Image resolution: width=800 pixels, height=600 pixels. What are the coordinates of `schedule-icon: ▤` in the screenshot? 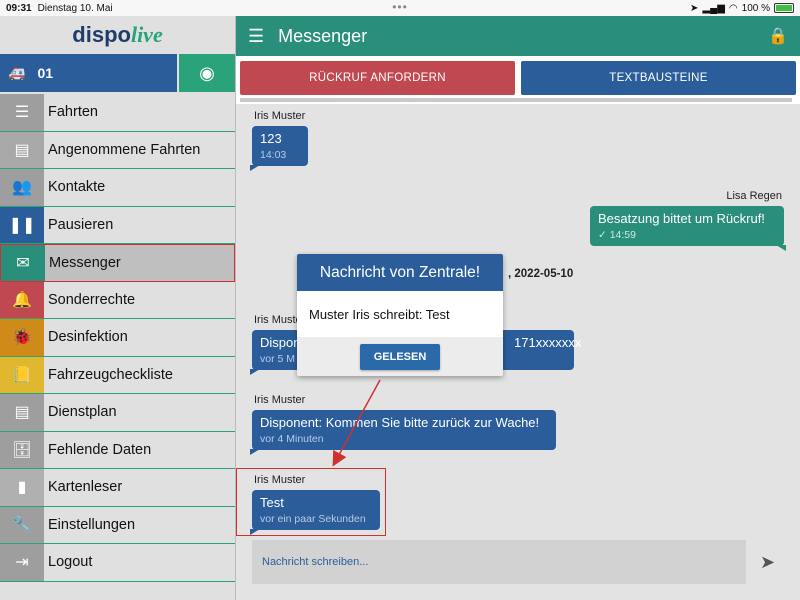 It's located at (22, 412).